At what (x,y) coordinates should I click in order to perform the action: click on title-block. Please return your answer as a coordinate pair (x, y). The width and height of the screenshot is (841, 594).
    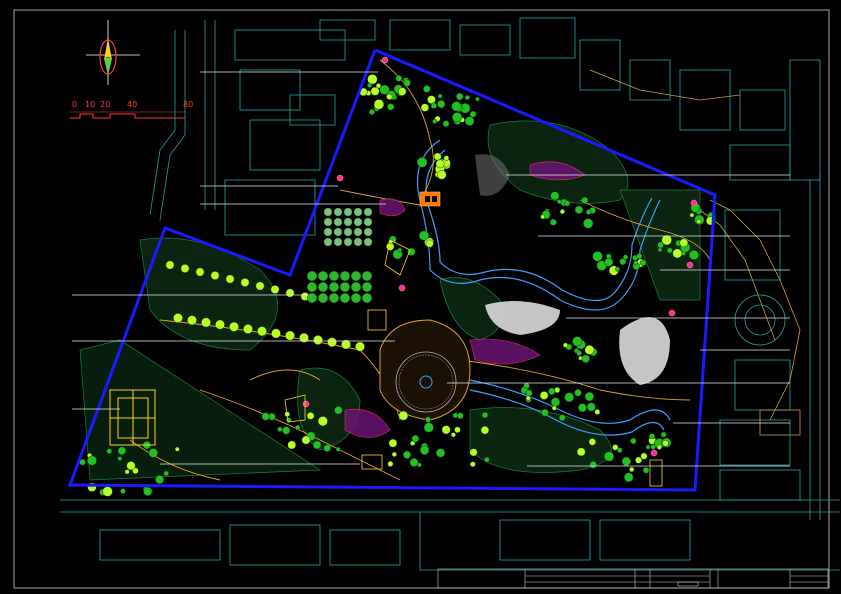
    Looking at the image, I should click on (633, 578).